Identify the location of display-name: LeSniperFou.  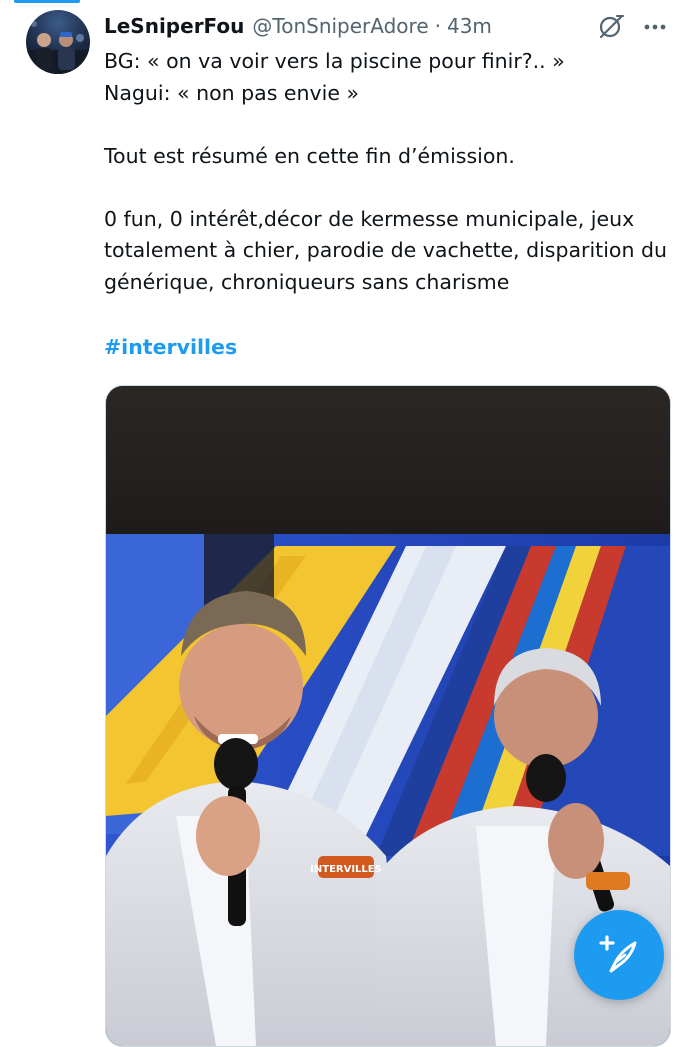
(174, 26).